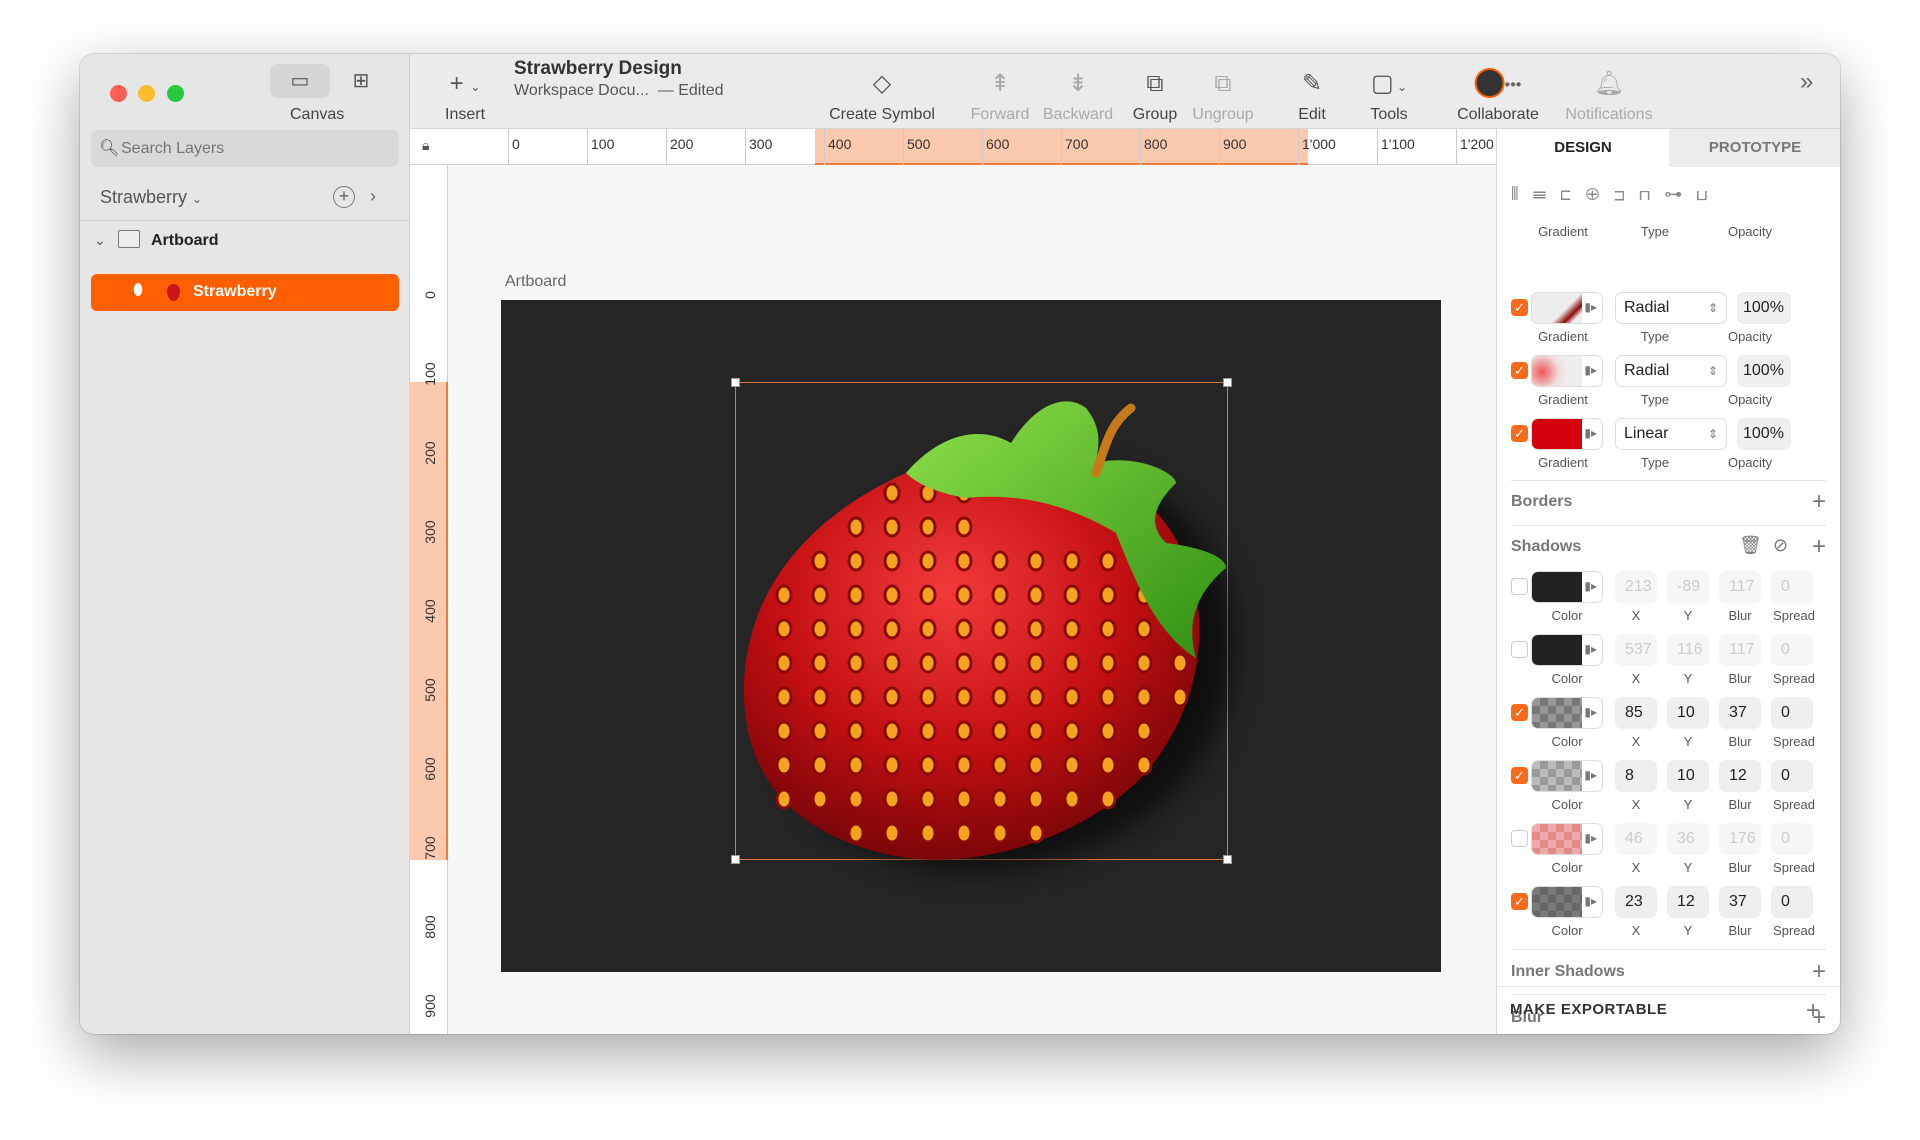 The width and height of the screenshot is (1920, 1140). What do you see at coordinates (151, 197) in the screenshot?
I see `page-selector: Strawberry ⌄` at bounding box center [151, 197].